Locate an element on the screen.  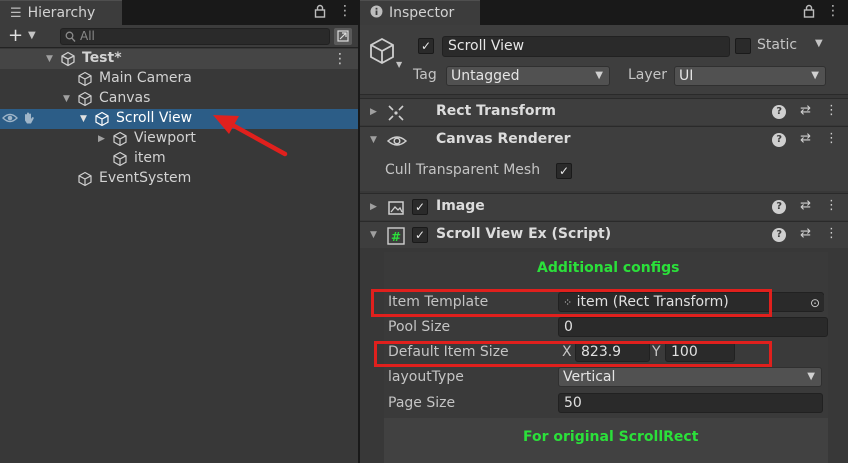
component-title: Image is located at coordinates (460, 206).